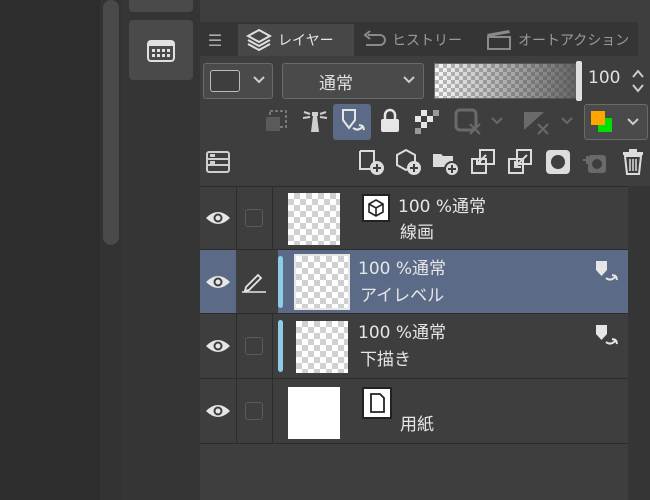 The width and height of the screenshot is (650, 500). I want to click on menu-icon: ☰, so click(215, 40).